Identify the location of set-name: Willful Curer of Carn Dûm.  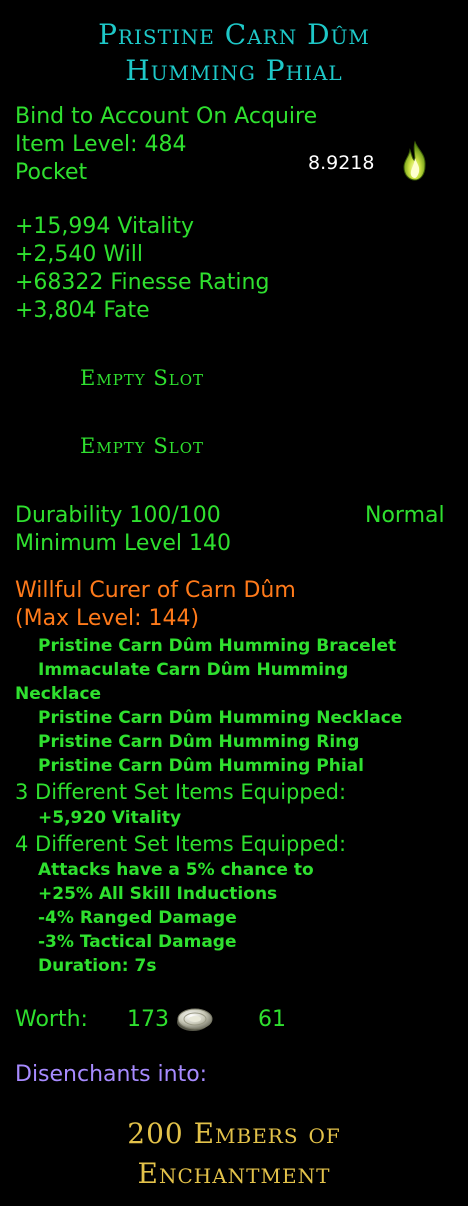
(155, 590).